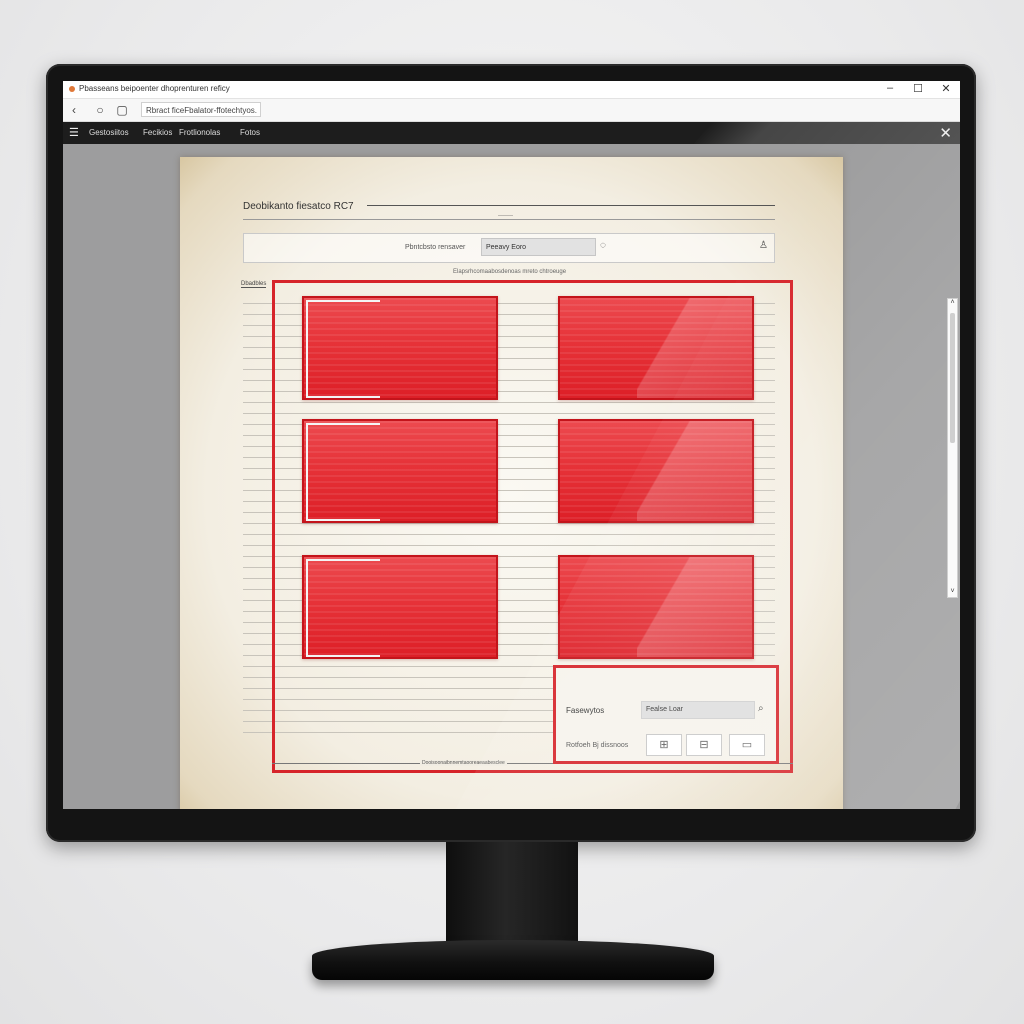 The height and width of the screenshot is (1024, 1024). What do you see at coordinates (952, 448) in the screenshot?
I see `scrollbar: ˄ ˅` at bounding box center [952, 448].